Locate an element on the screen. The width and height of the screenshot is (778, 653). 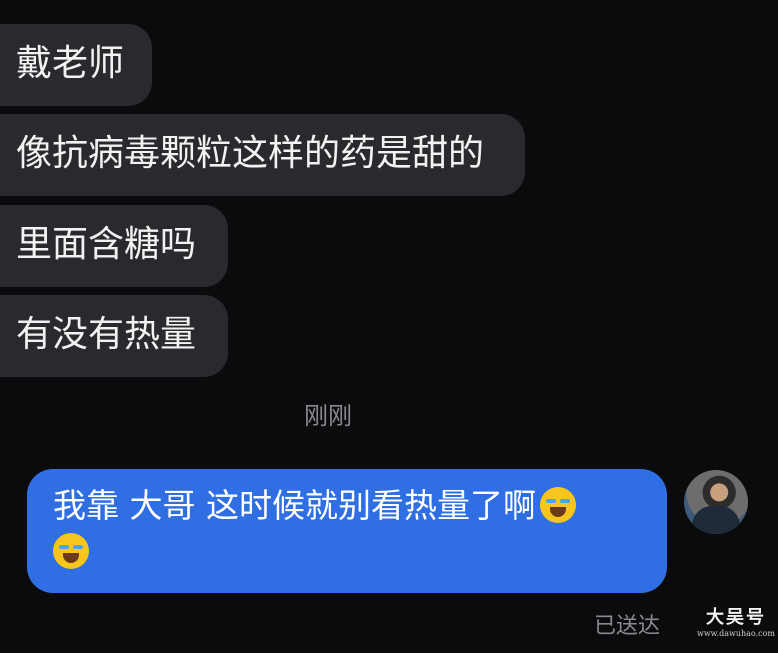
incoming-message-bubble: 有没有热量 is located at coordinates (114, 336).